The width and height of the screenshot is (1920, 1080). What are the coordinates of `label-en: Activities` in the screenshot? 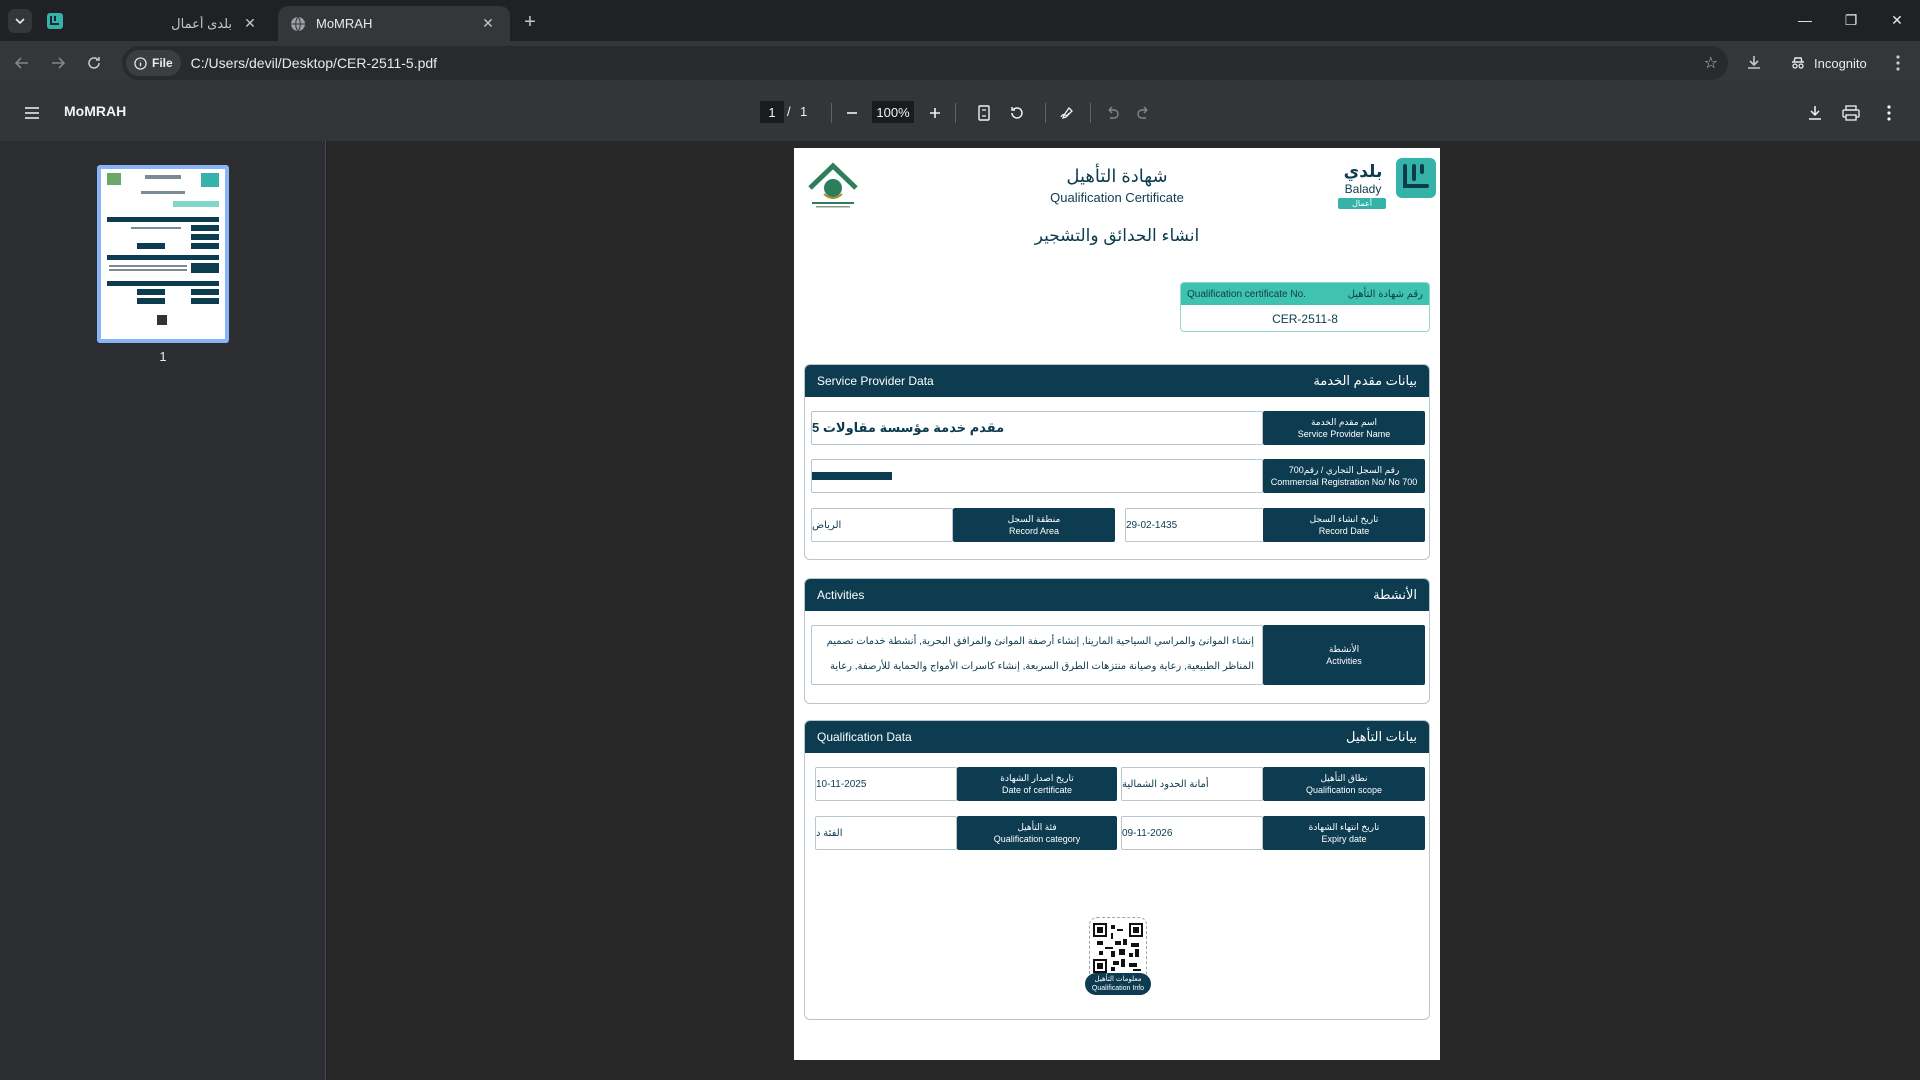 It's located at (1344, 661).